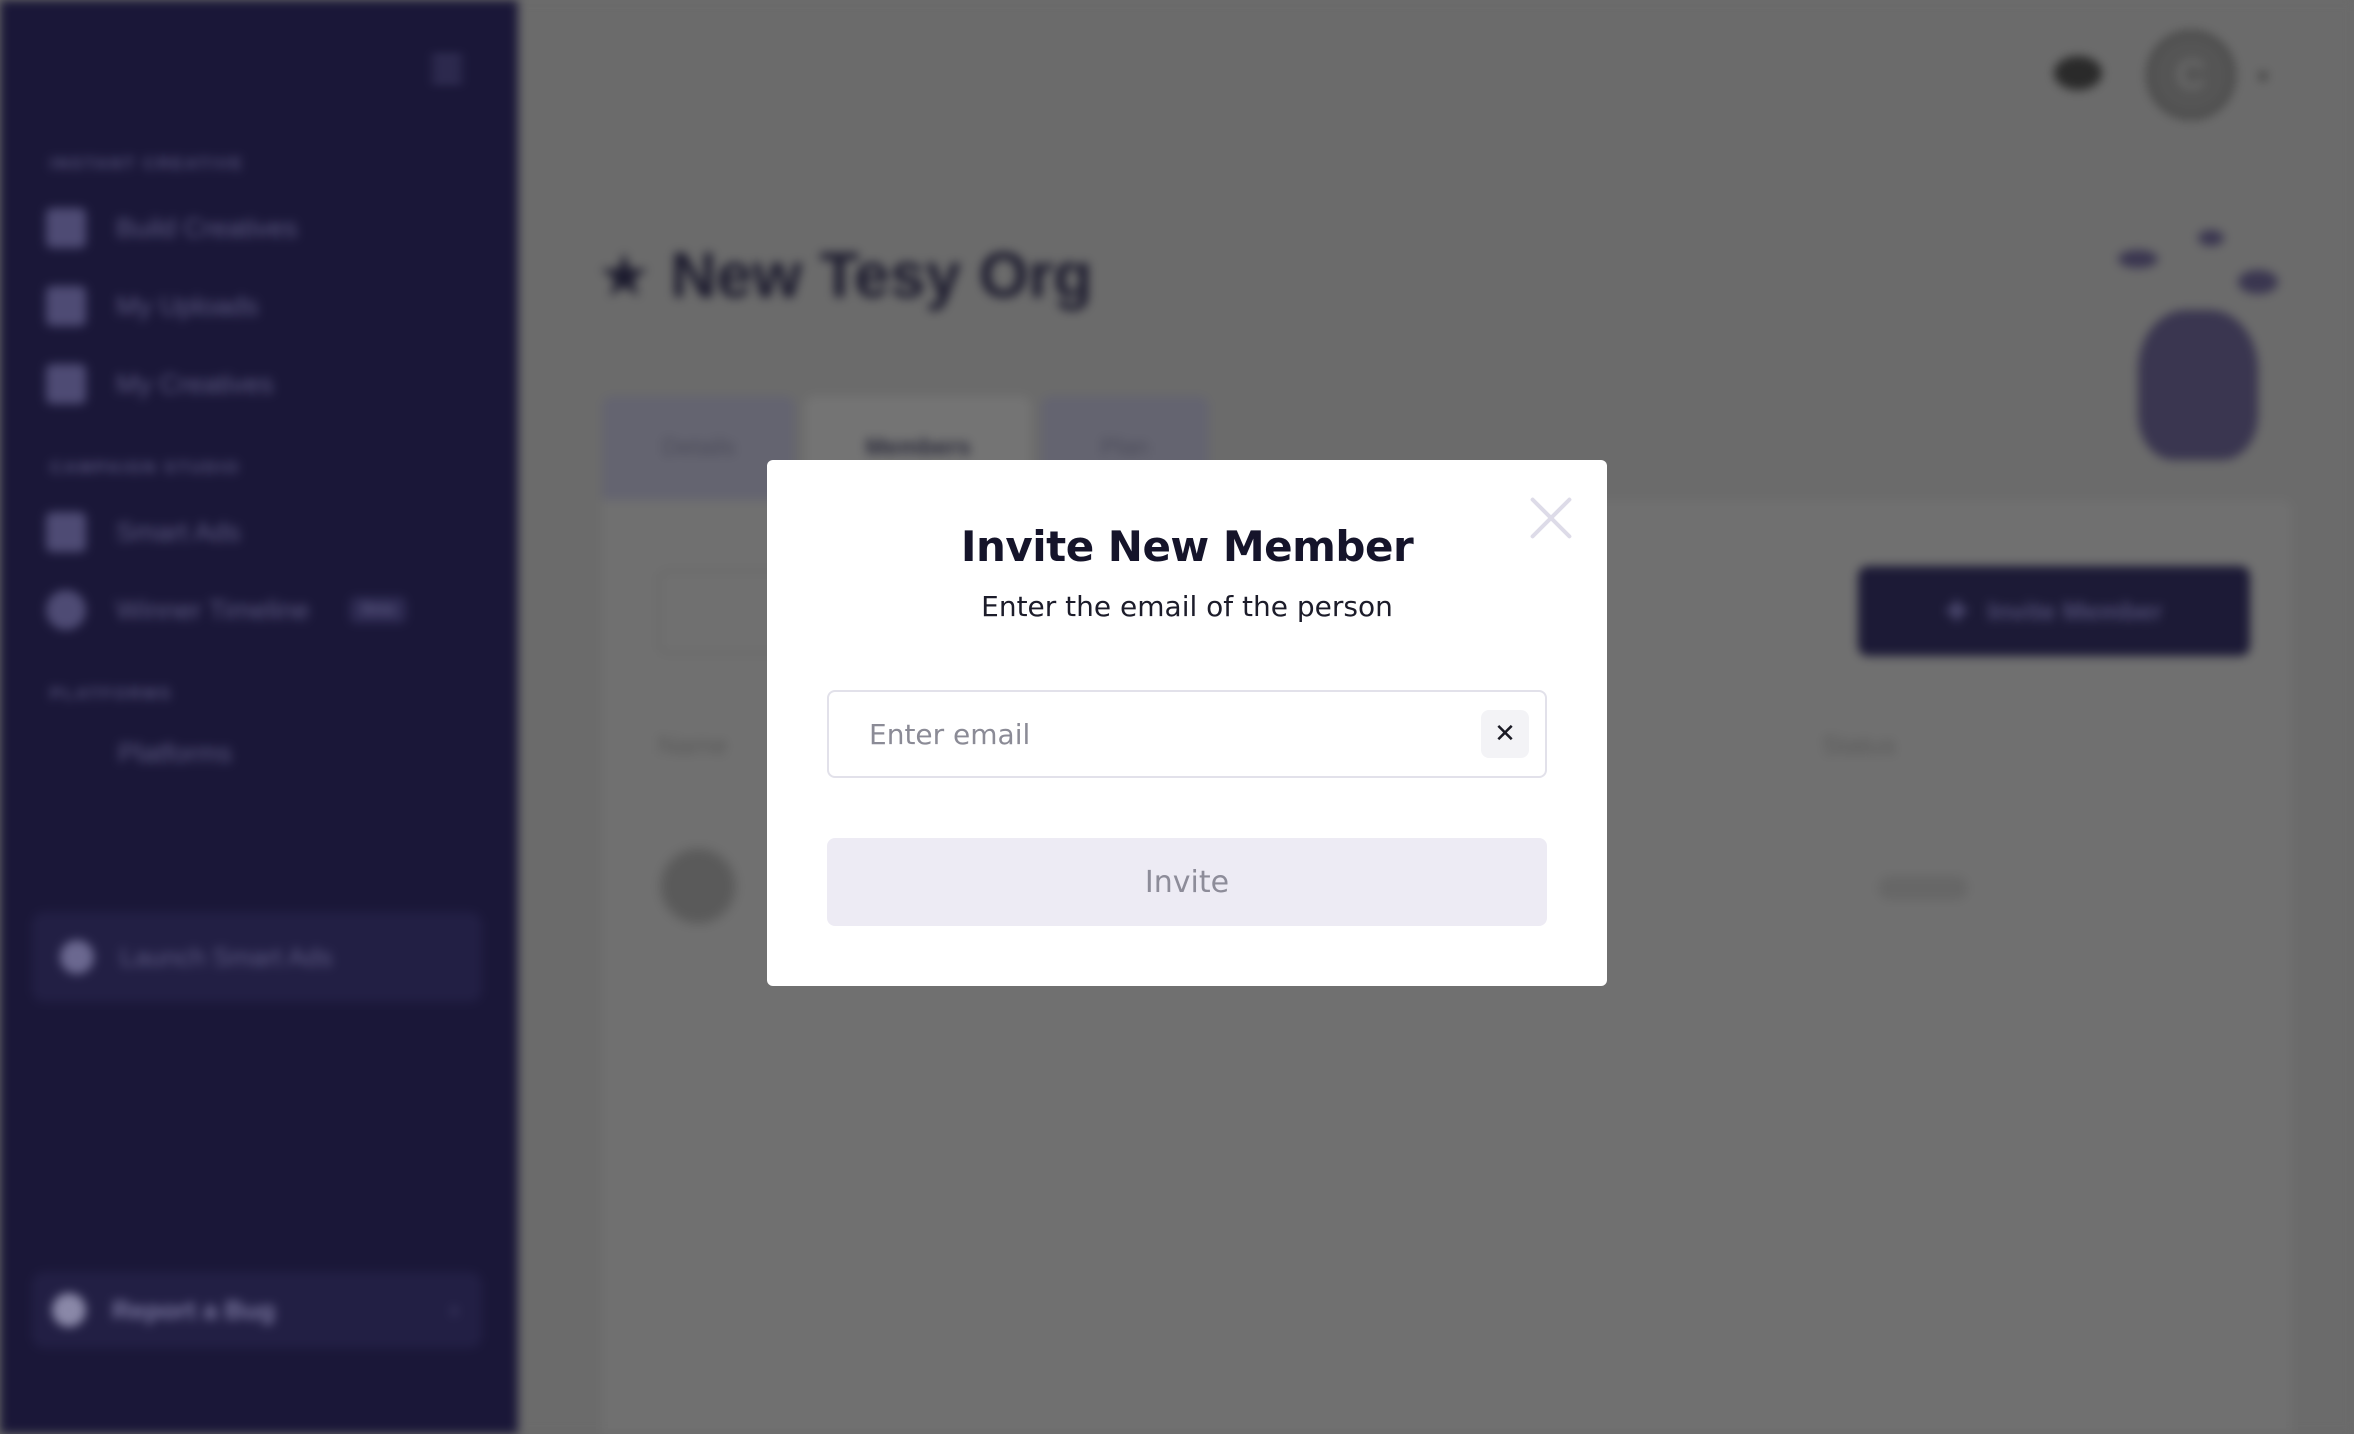  Describe the element at coordinates (66, 384) in the screenshot. I see `brush-icon` at that location.